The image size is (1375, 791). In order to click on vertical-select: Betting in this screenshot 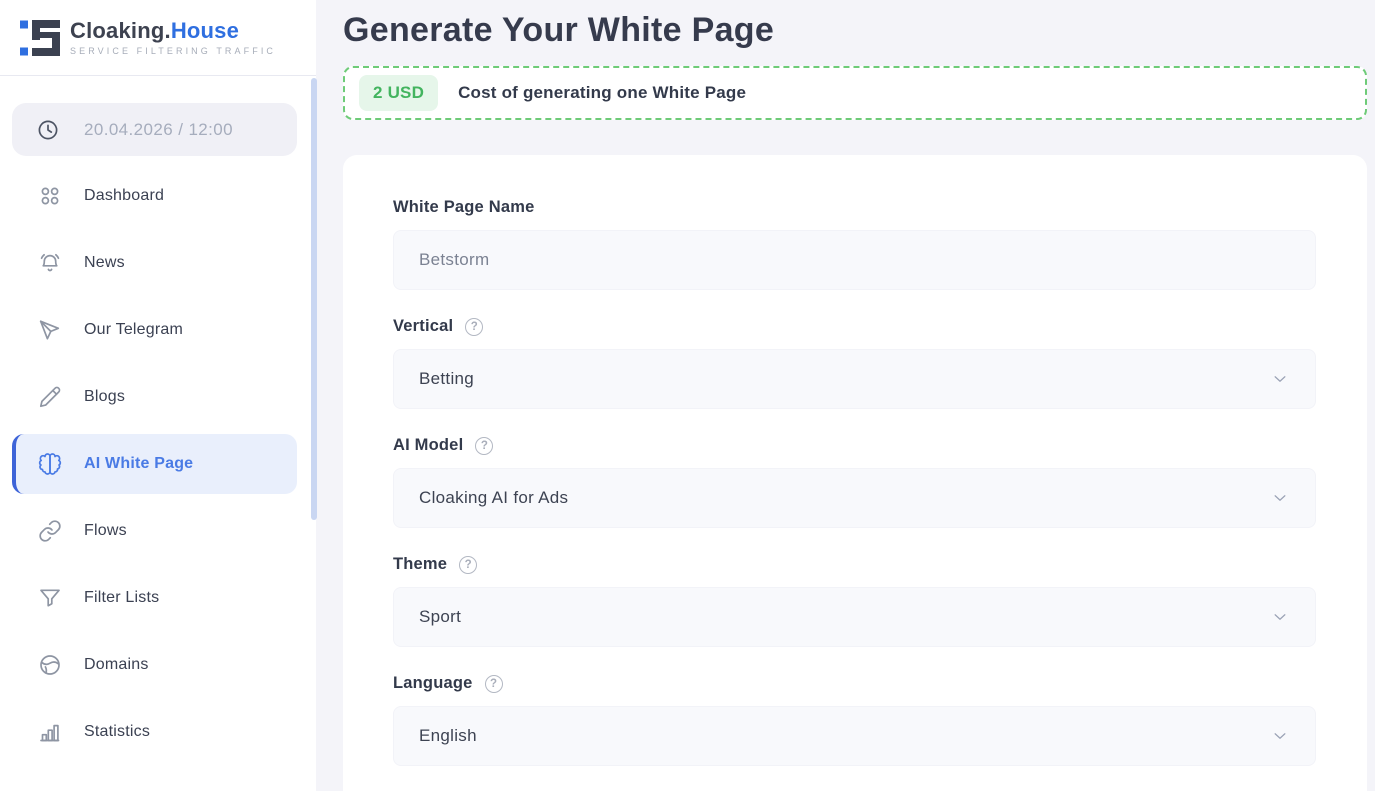, I will do `click(854, 379)`.